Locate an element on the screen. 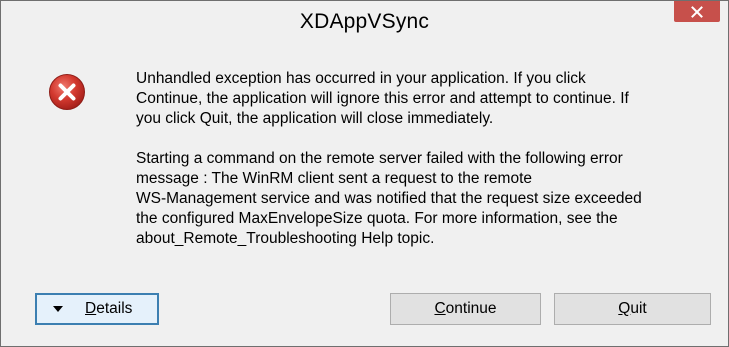 The width and height of the screenshot is (729, 347). title-bar: XDAppVSync is located at coordinates (364, 20).